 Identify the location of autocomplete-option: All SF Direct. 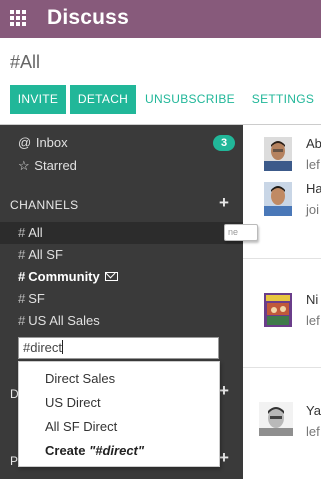
(81, 426).